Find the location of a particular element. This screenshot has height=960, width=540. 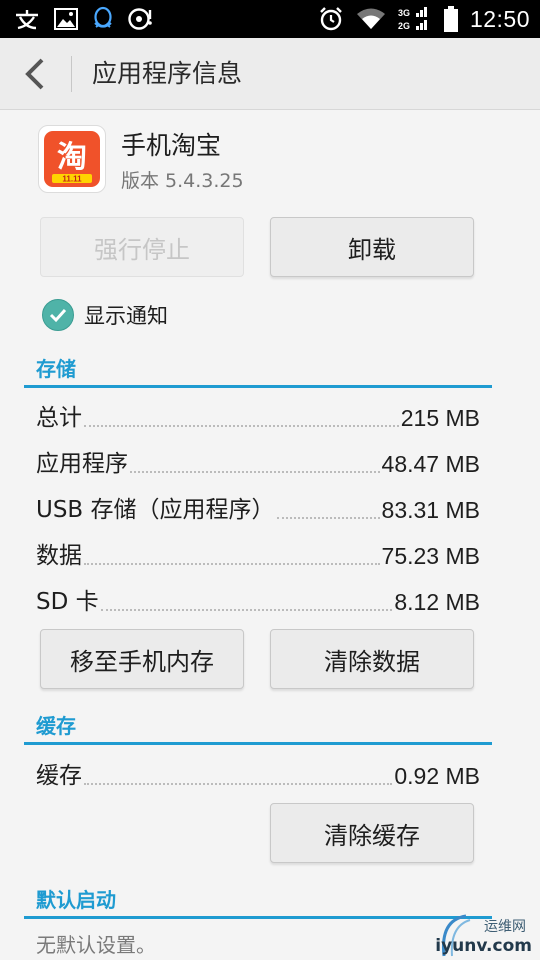

default-launch-status: 无默认设置。 is located at coordinates (96, 945).